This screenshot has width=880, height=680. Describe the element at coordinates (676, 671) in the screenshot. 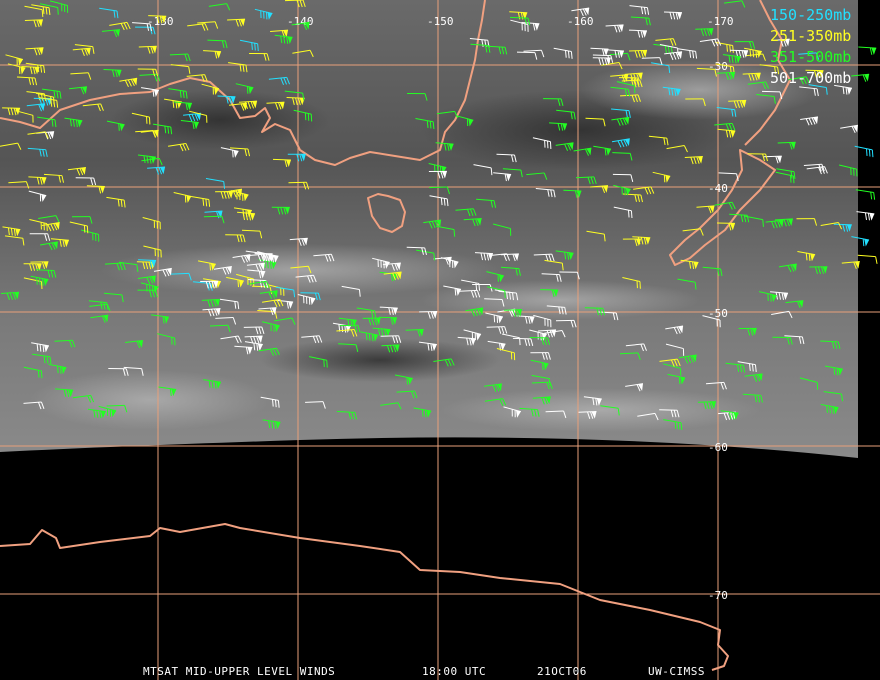

I see `source-label: UW-CIMSS` at that location.